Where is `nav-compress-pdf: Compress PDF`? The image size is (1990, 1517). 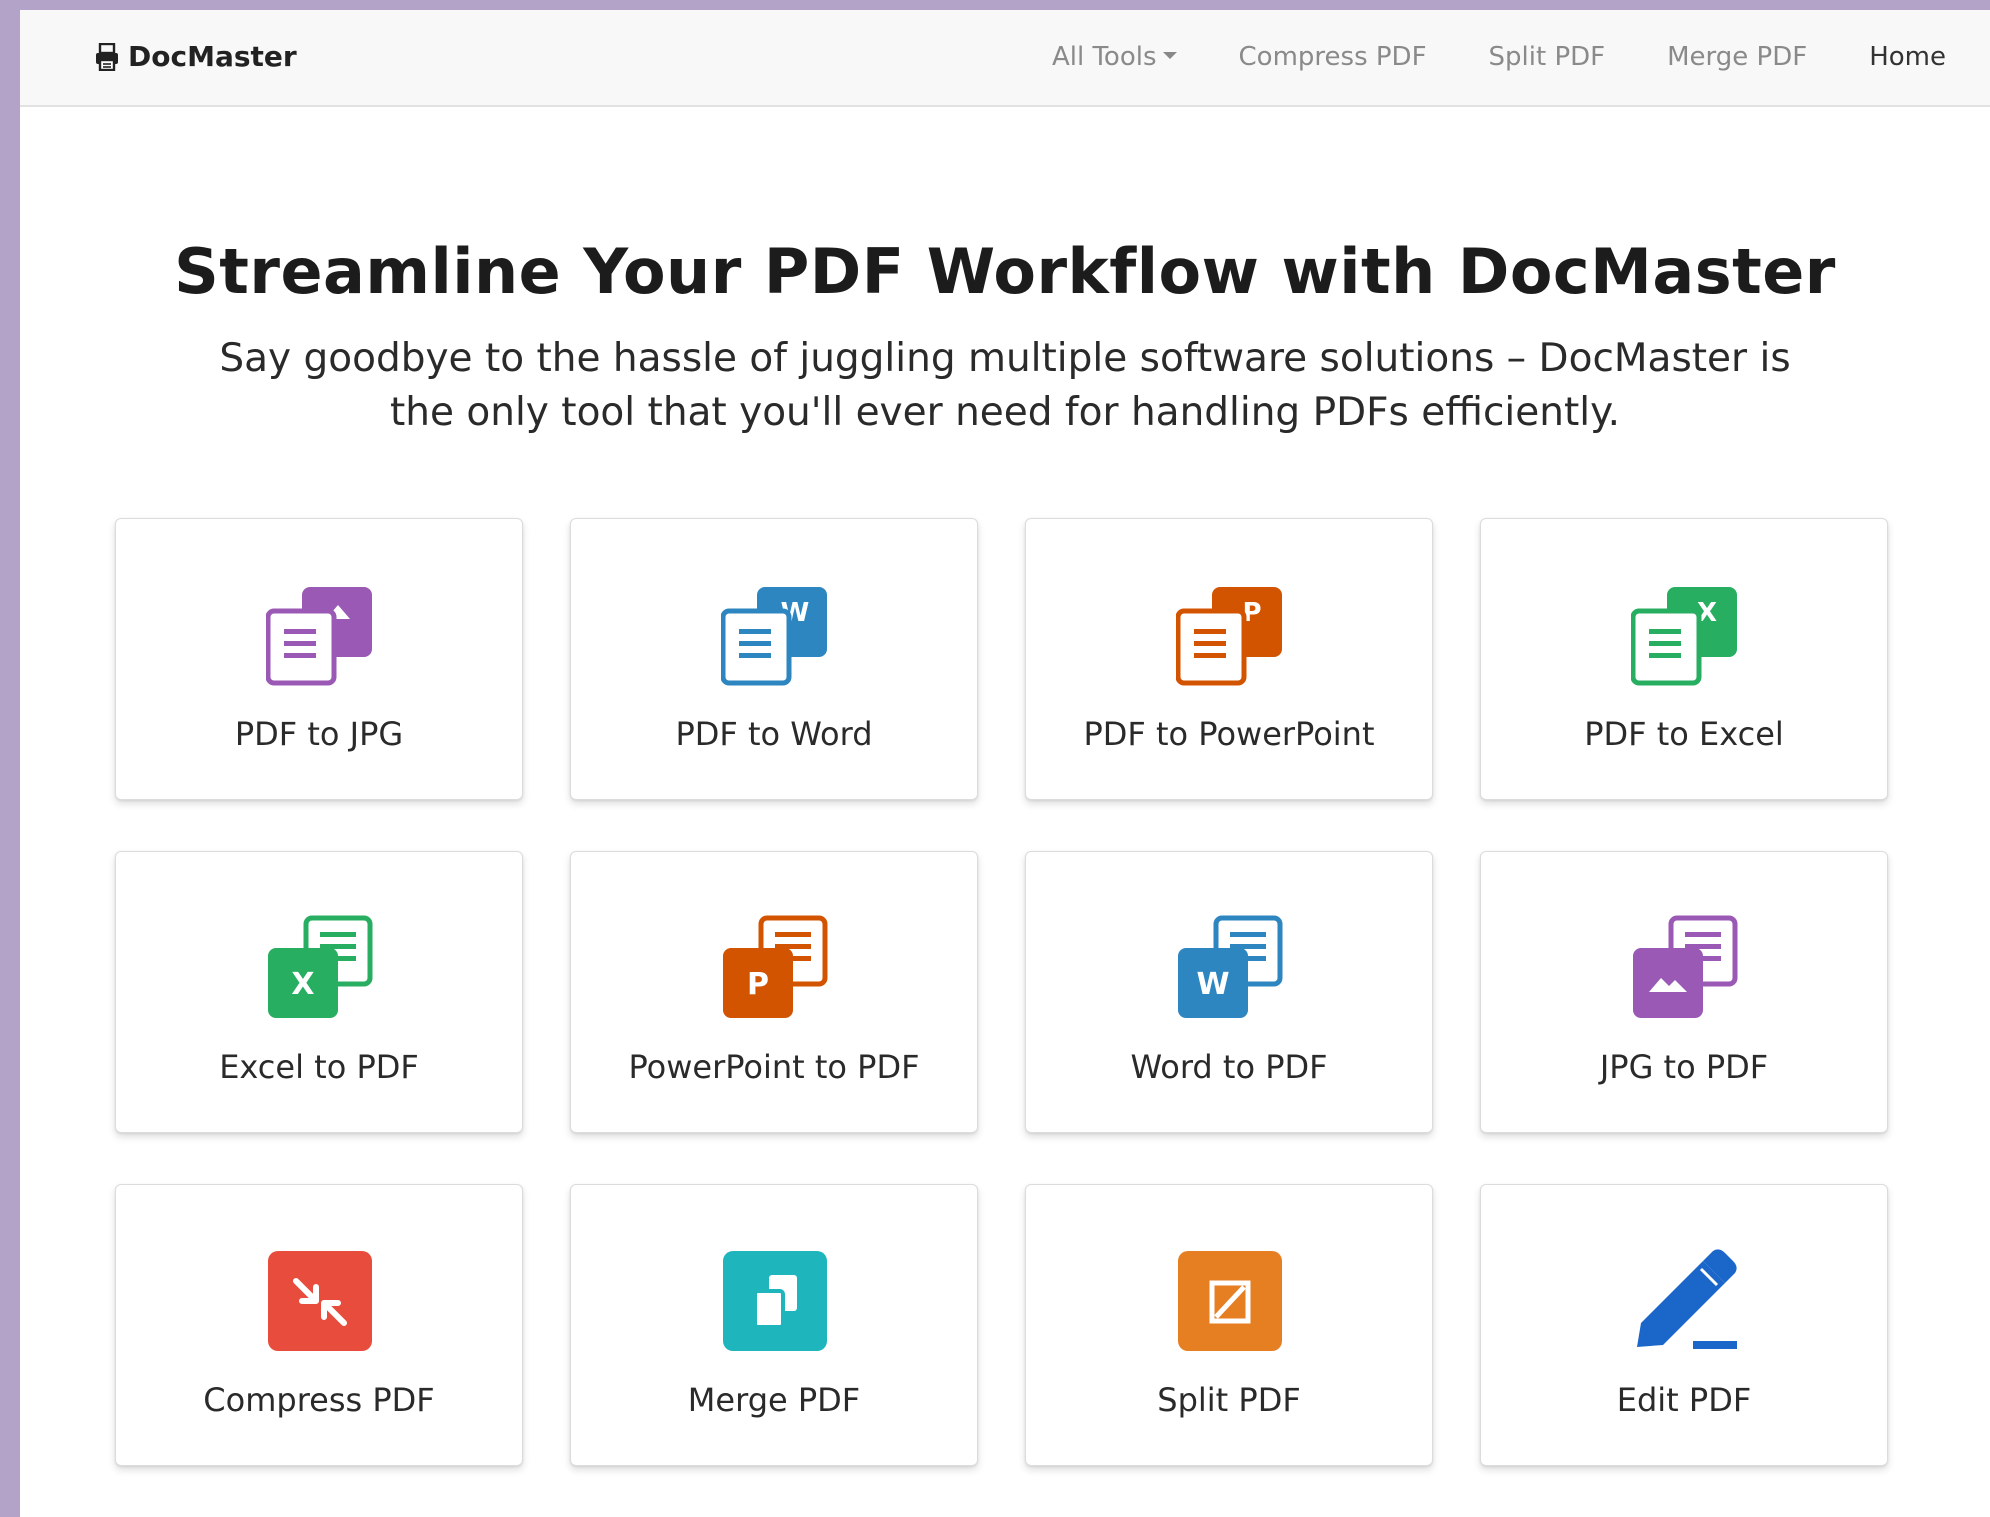 nav-compress-pdf: Compress PDF is located at coordinates (1333, 57).